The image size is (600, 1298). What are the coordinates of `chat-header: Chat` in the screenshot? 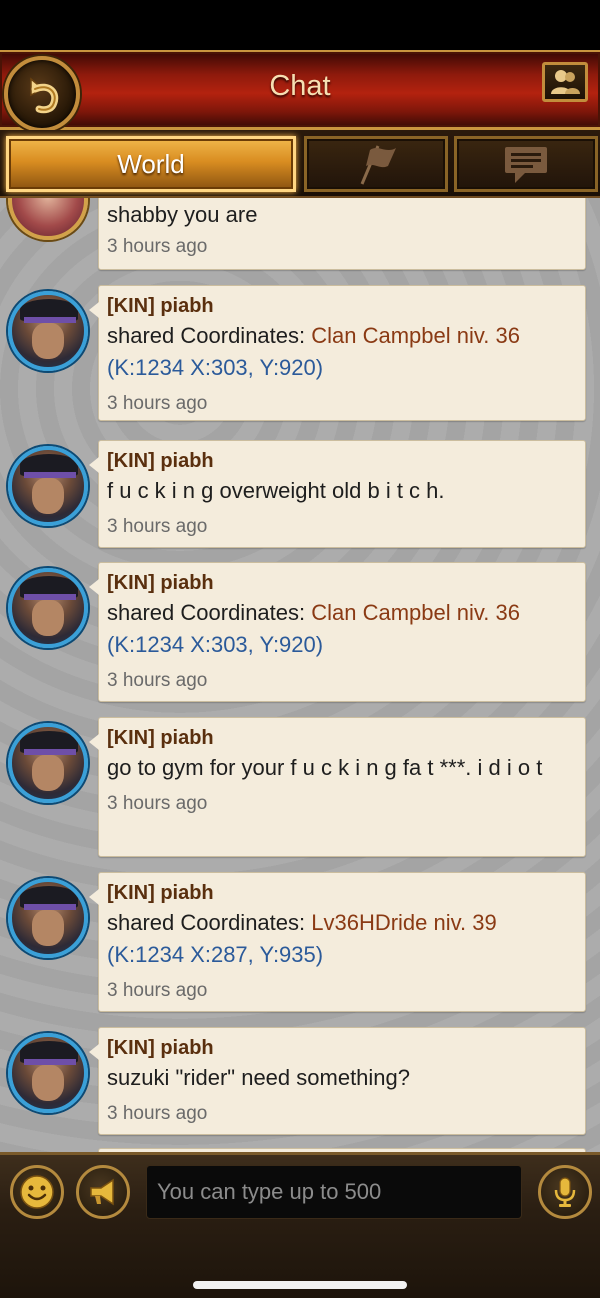 It's located at (300, 91).